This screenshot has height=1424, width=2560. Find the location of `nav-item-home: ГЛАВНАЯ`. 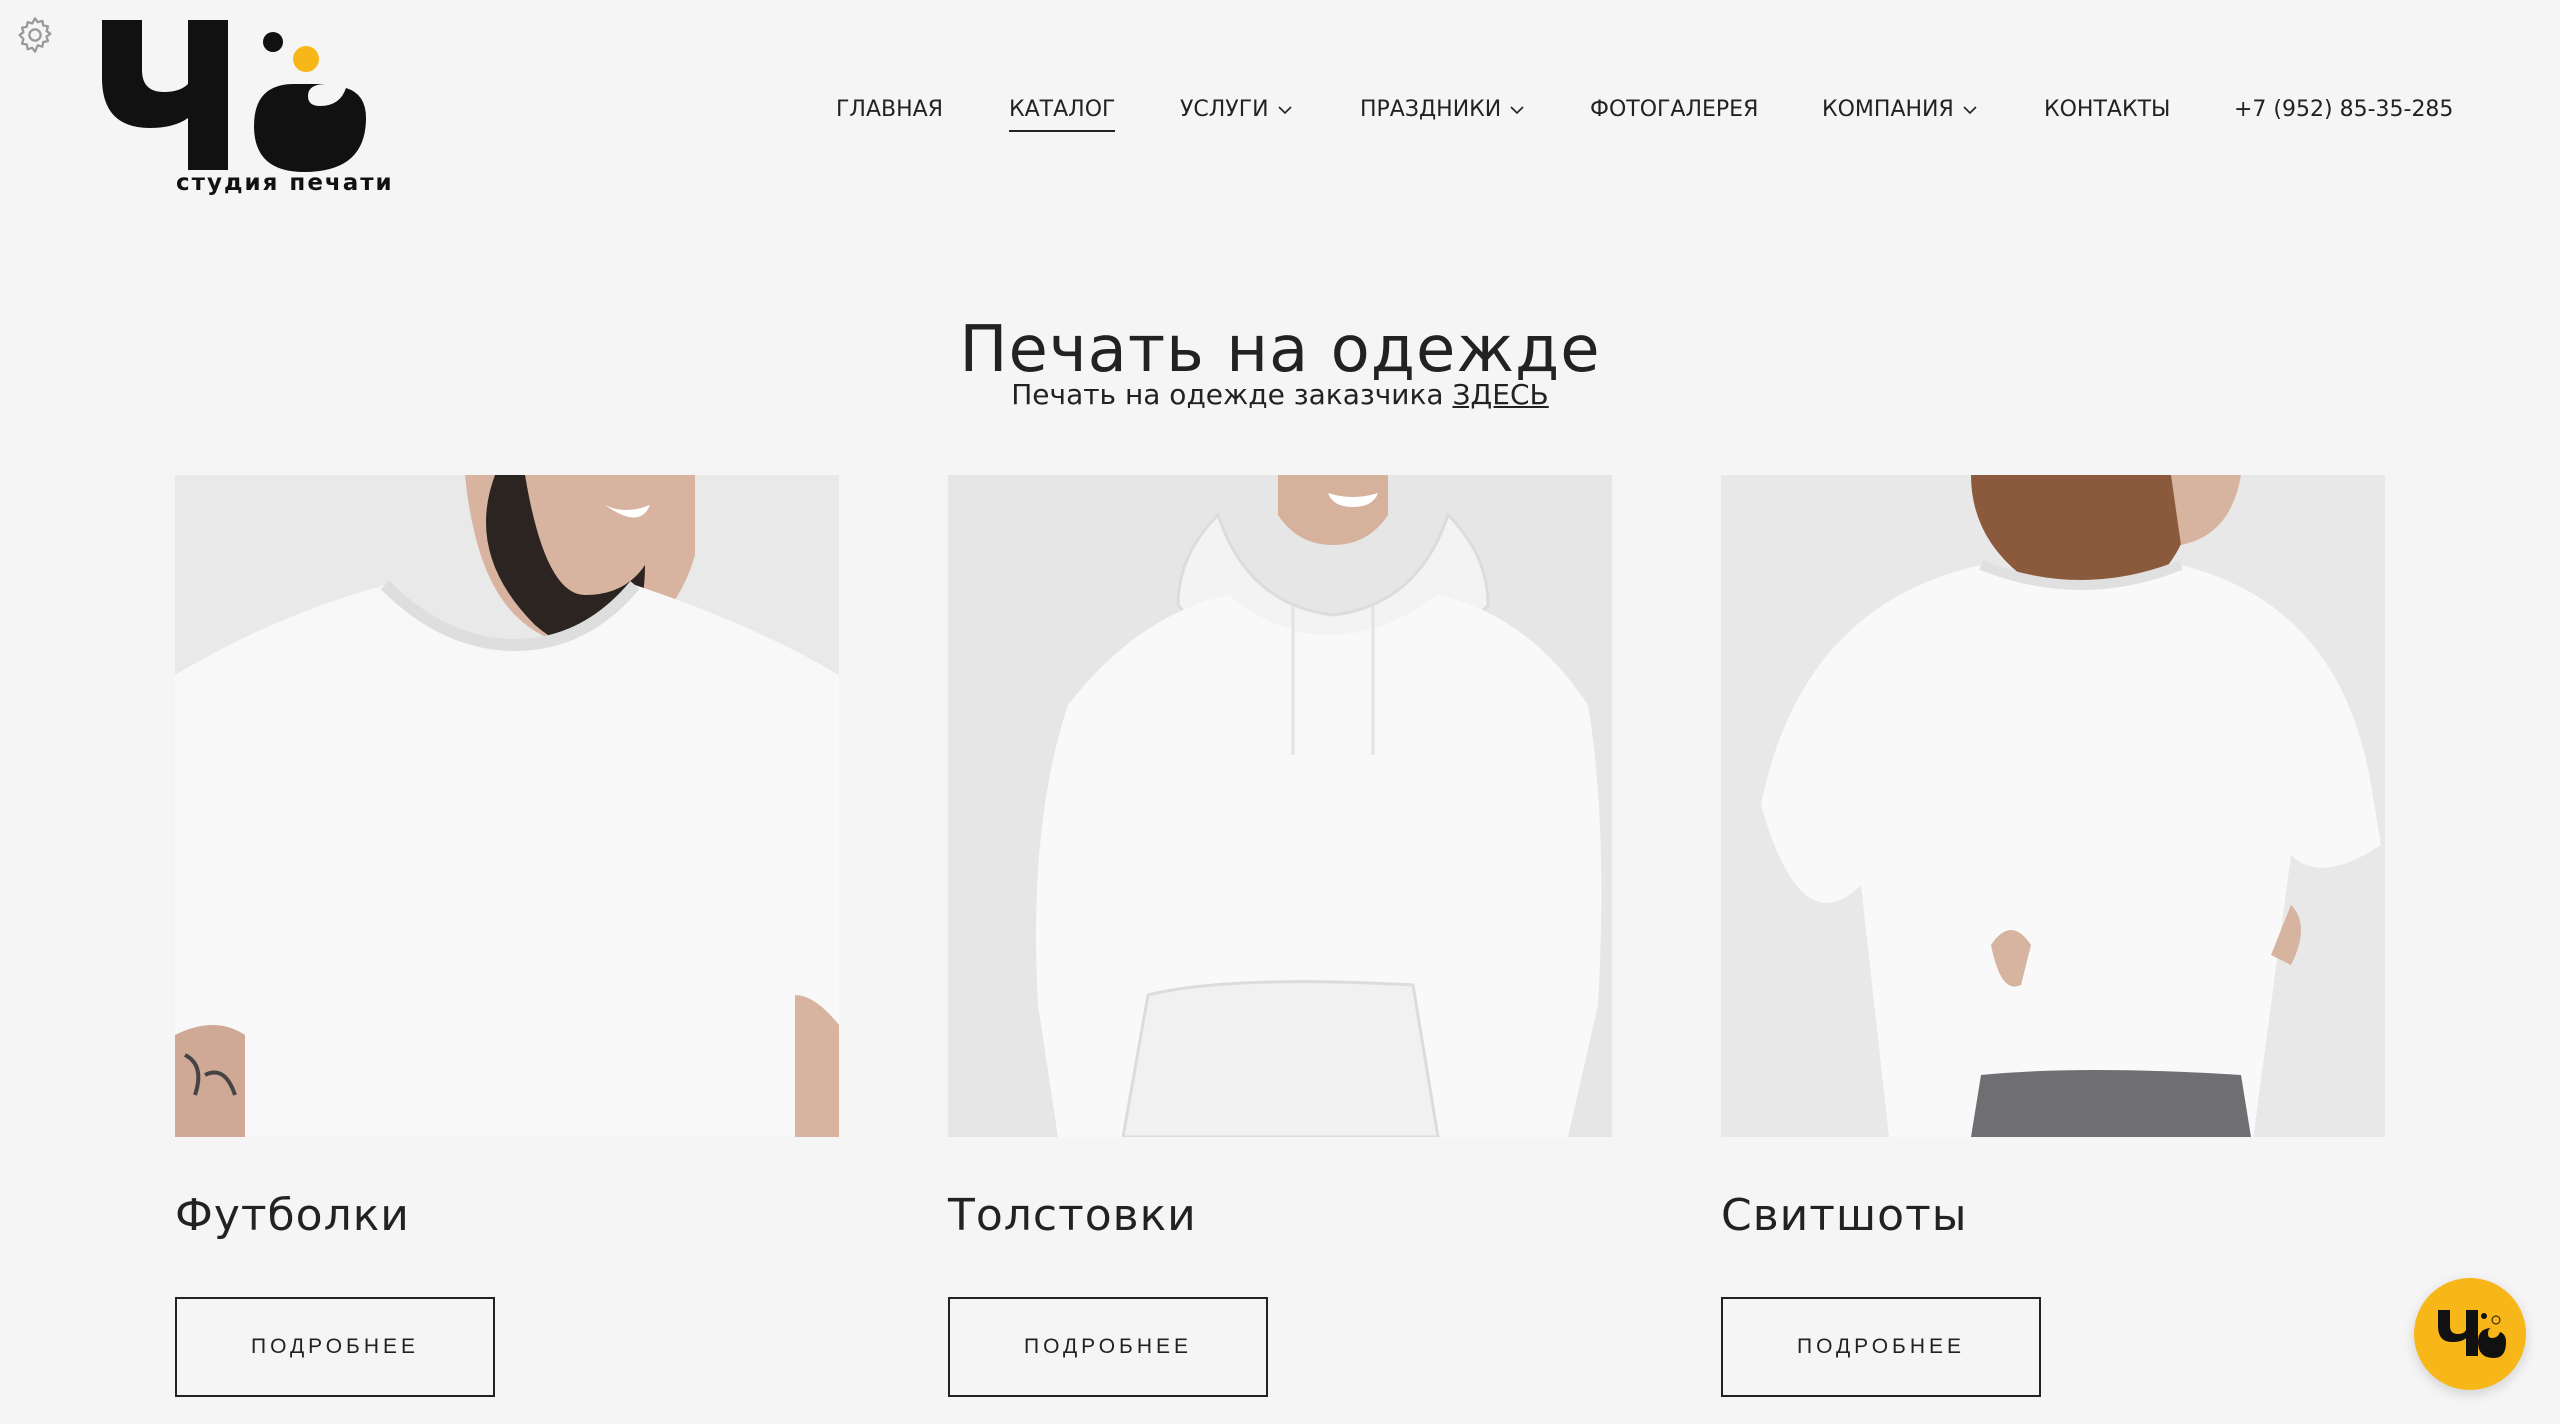

nav-item-home: ГЛАВНАЯ is located at coordinates (889, 110).